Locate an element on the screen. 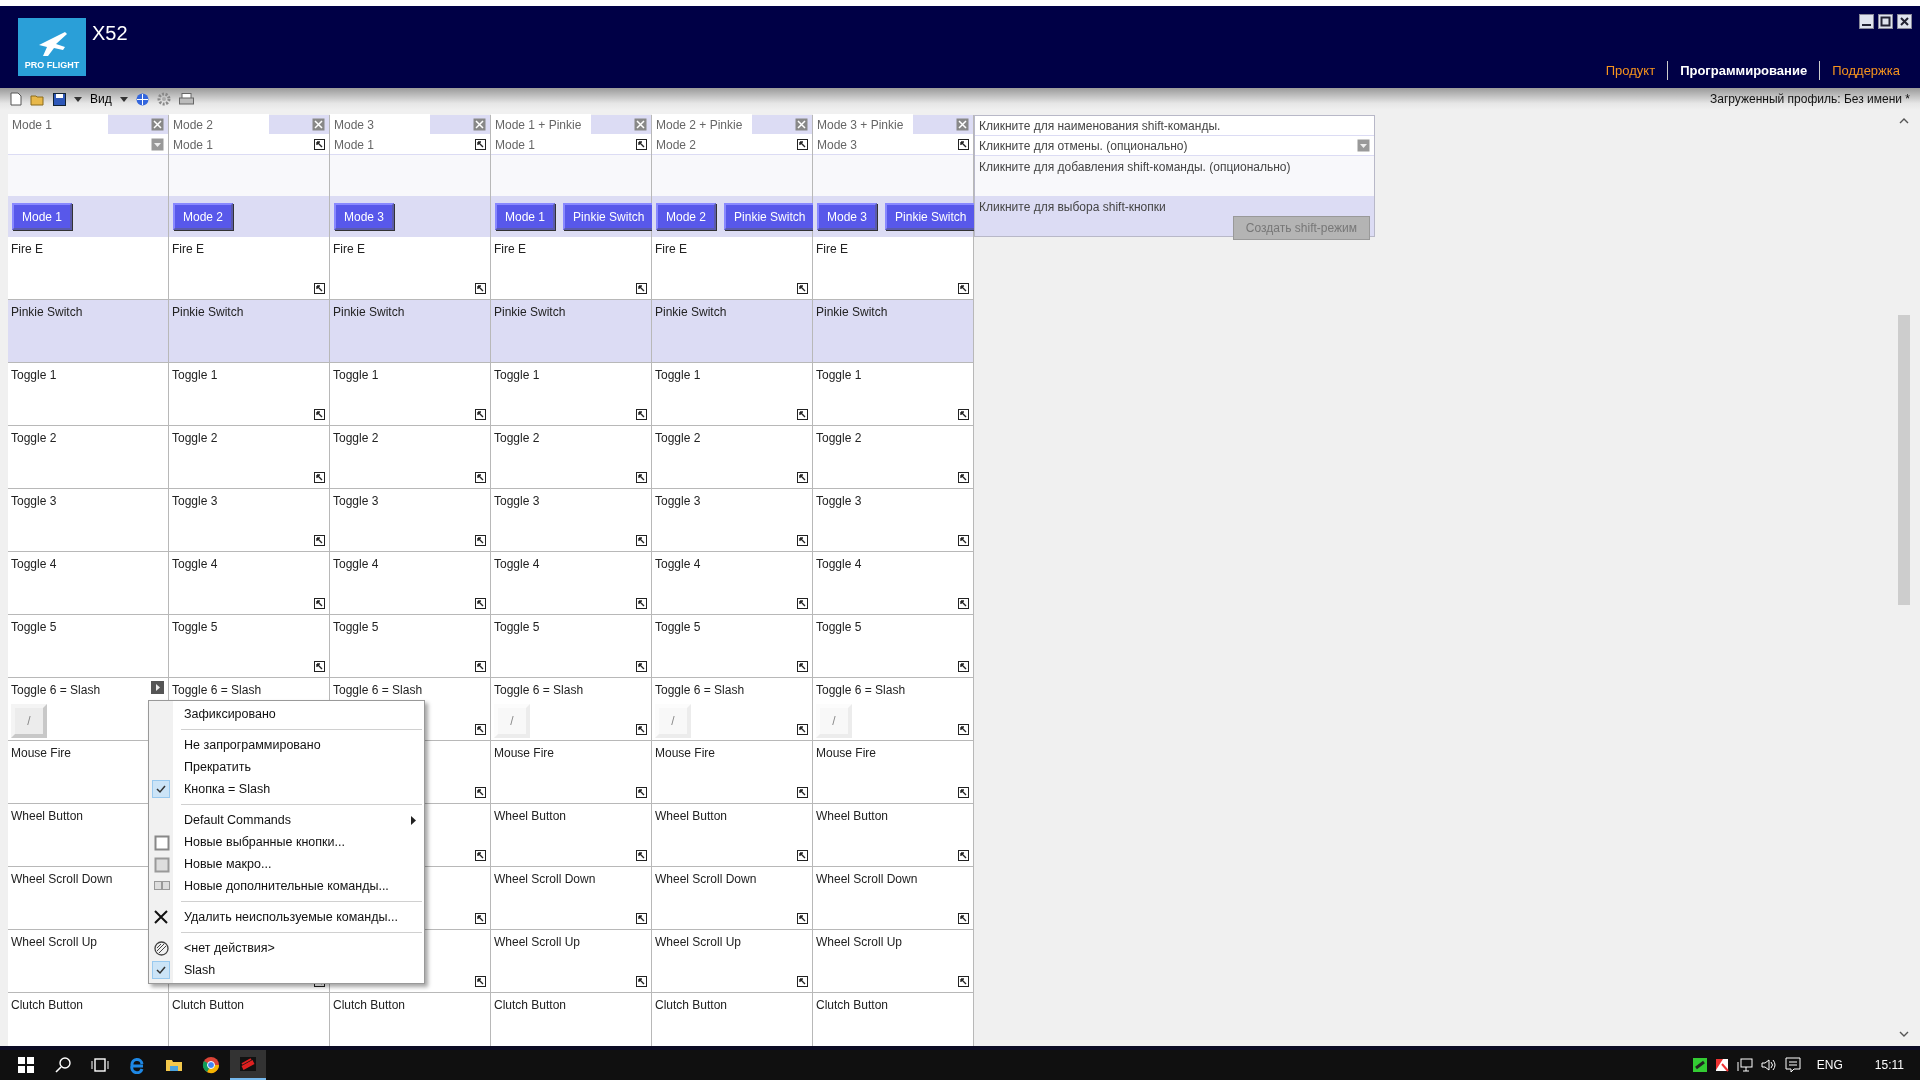  search-icon is located at coordinates (63, 1065).